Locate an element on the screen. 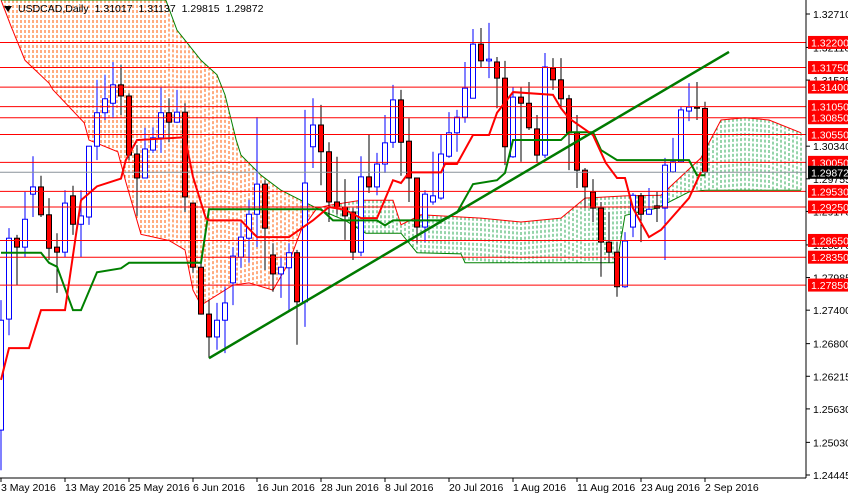  x-tick-label: 1 Aug 2016 is located at coordinates (539, 488).